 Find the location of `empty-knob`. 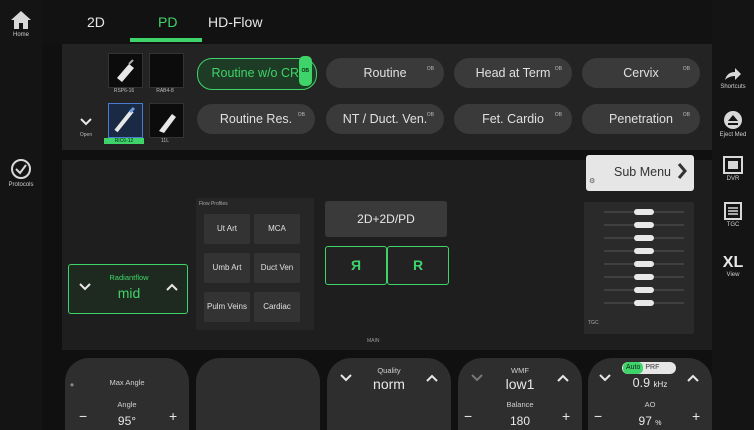

empty-knob is located at coordinates (258, 394).